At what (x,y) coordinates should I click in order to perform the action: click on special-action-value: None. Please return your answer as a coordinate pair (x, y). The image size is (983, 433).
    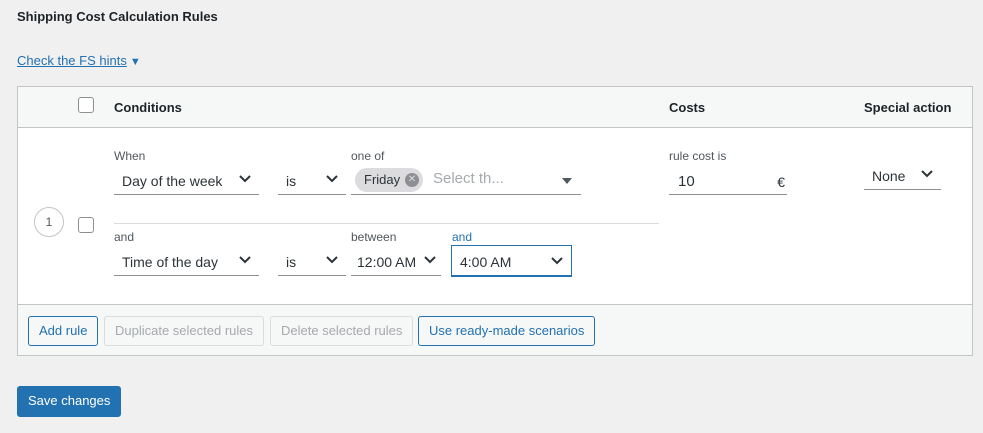
    Looking at the image, I should click on (889, 176).